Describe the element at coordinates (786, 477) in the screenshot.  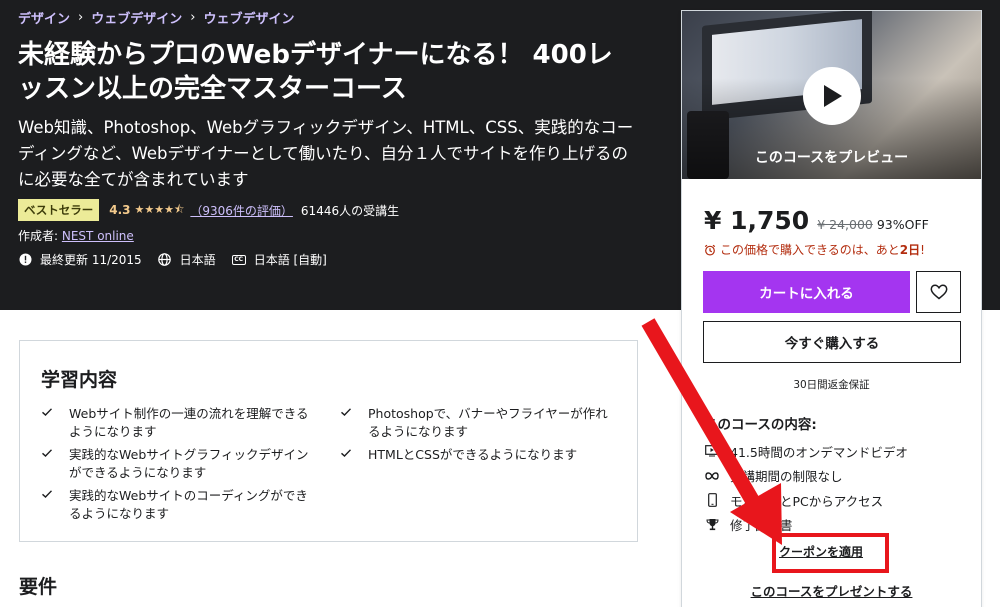
I see `include-item-text: 受講期間の制限なし` at that location.